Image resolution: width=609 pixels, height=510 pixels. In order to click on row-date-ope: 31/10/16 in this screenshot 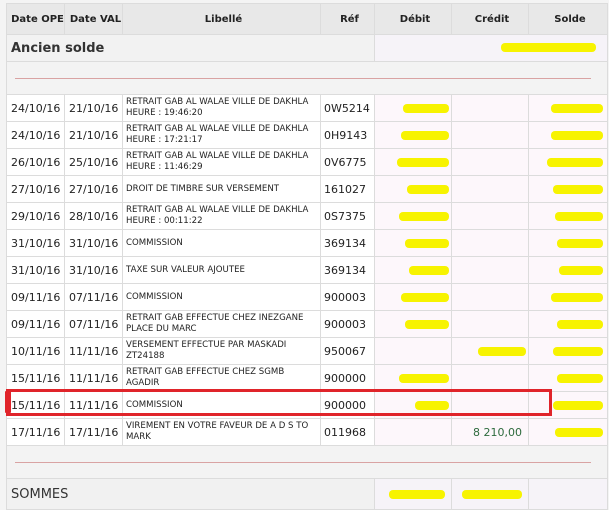, I will do `click(35, 270)`.